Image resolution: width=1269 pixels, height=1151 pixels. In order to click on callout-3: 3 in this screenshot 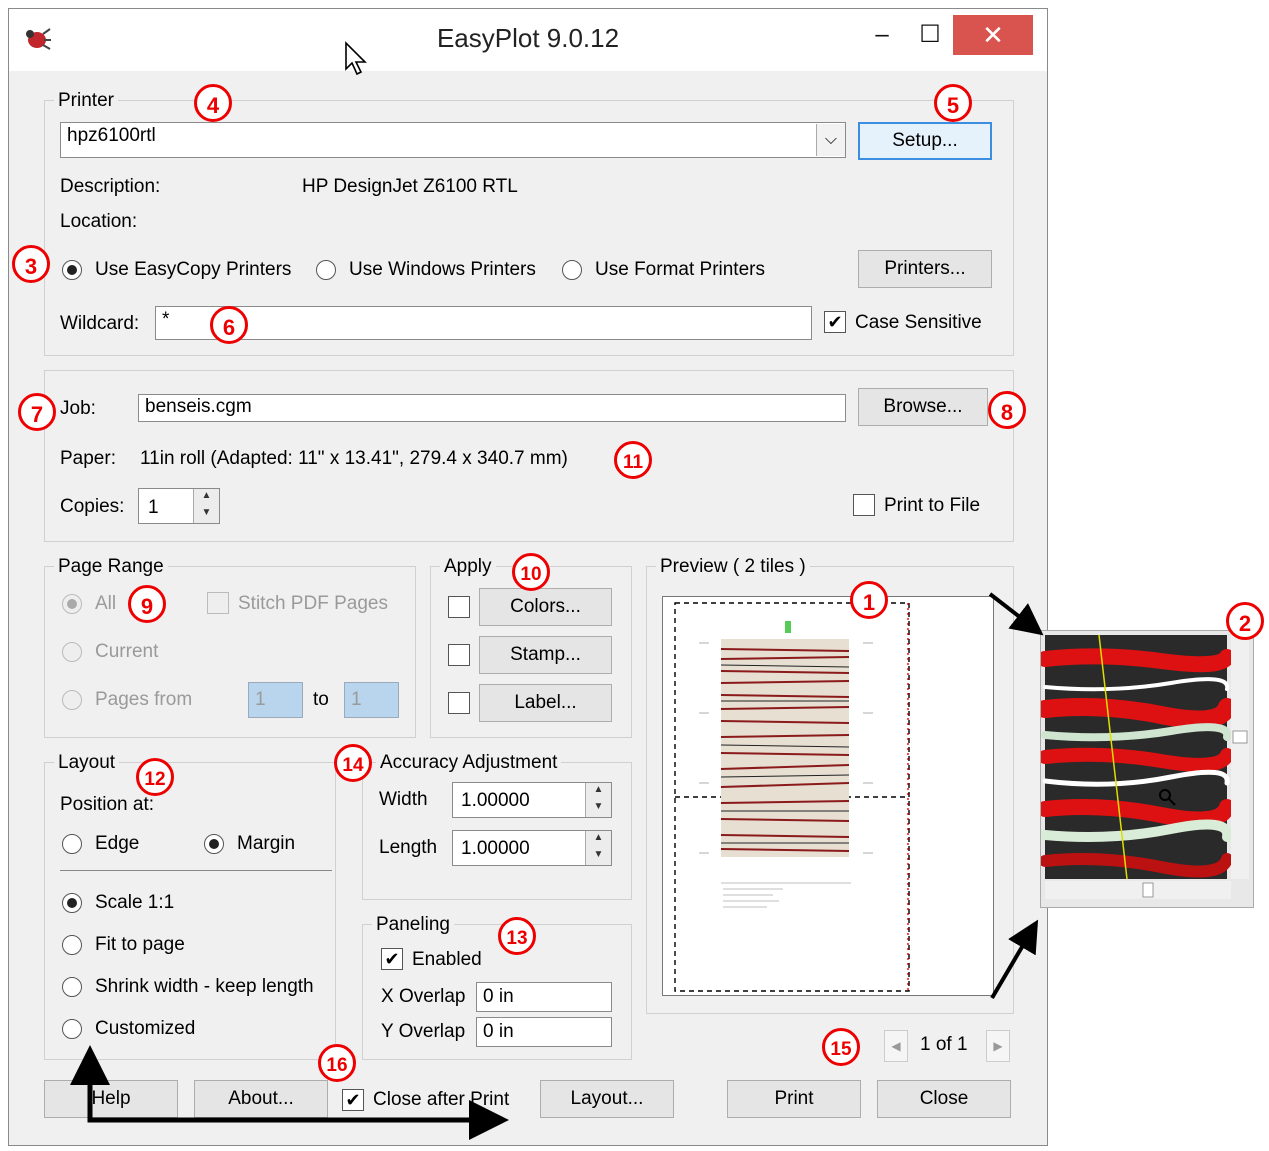, I will do `click(31, 264)`.